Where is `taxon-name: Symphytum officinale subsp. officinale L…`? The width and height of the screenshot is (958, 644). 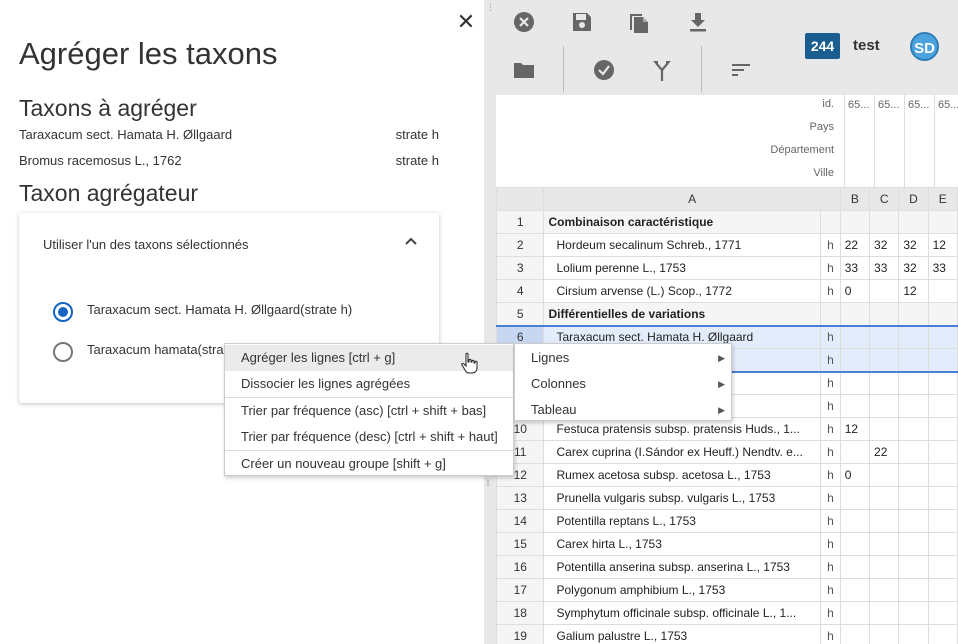 taxon-name: Symphytum officinale subsp. officinale L… is located at coordinates (682, 613).